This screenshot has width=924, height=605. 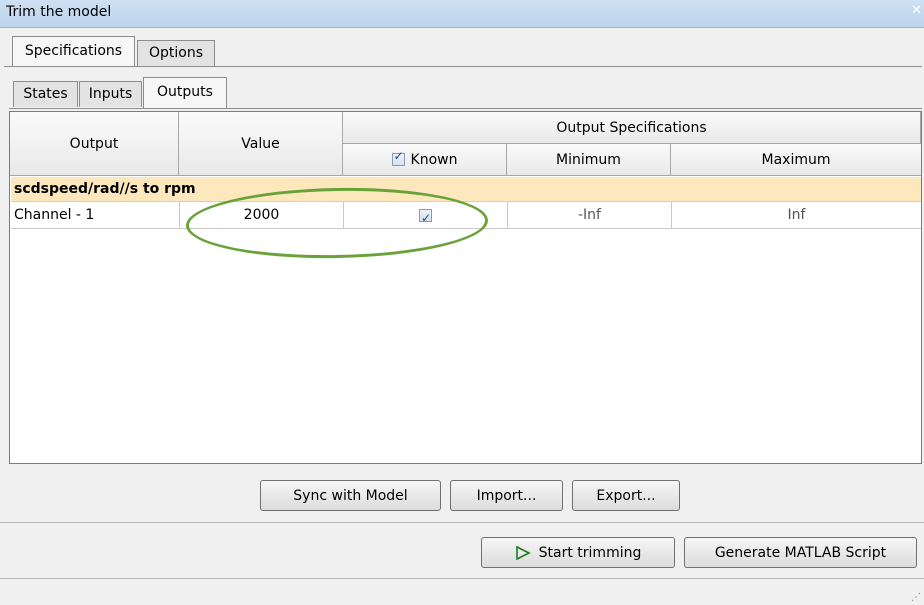 I want to click on tab-inputs: Inputs, so click(x=110, y=94).